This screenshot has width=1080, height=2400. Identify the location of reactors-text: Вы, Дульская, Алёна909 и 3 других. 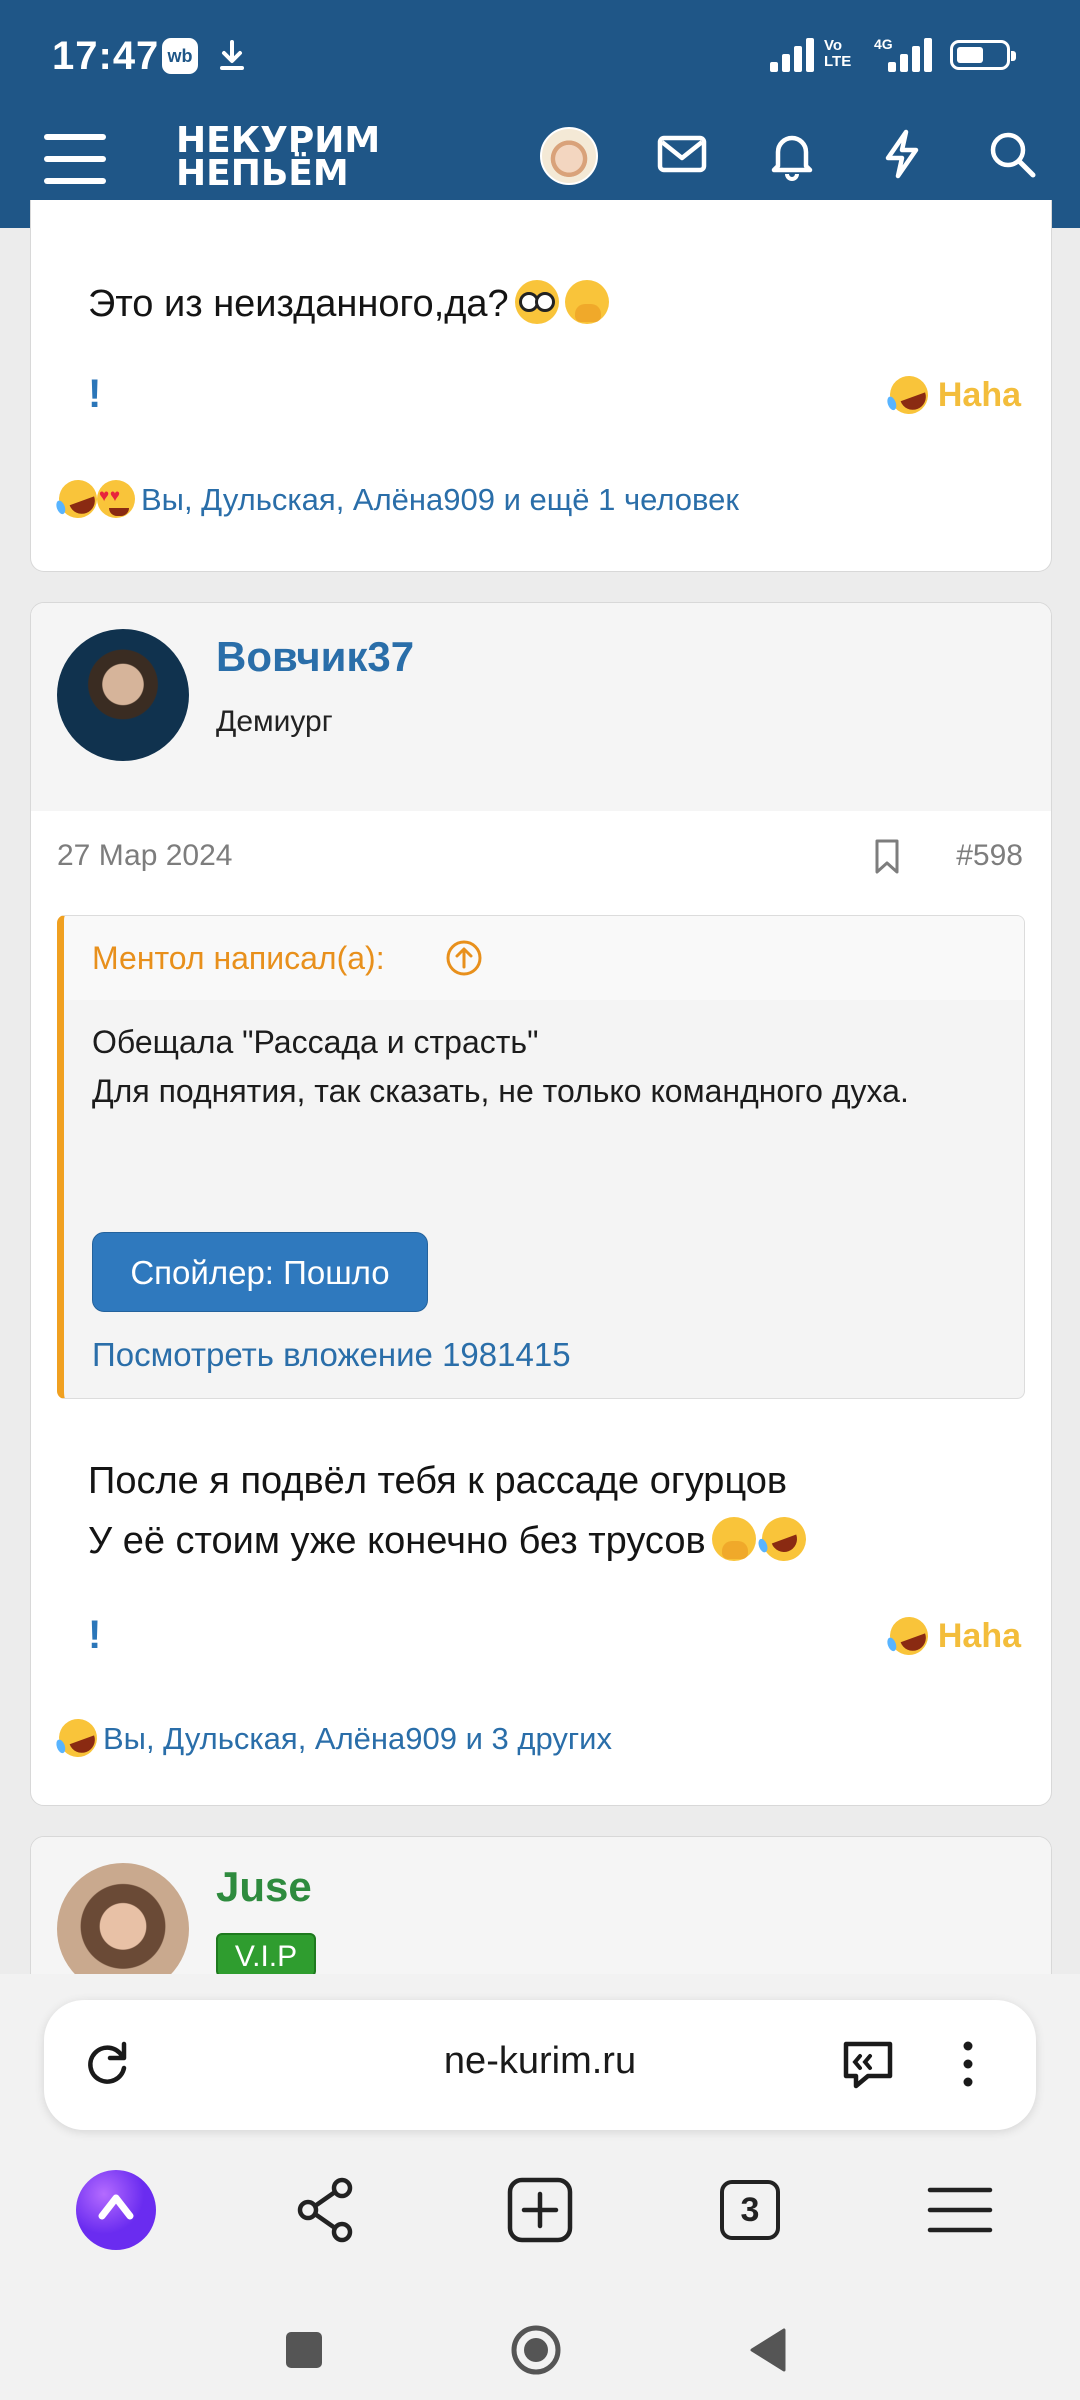
(358, 1738).